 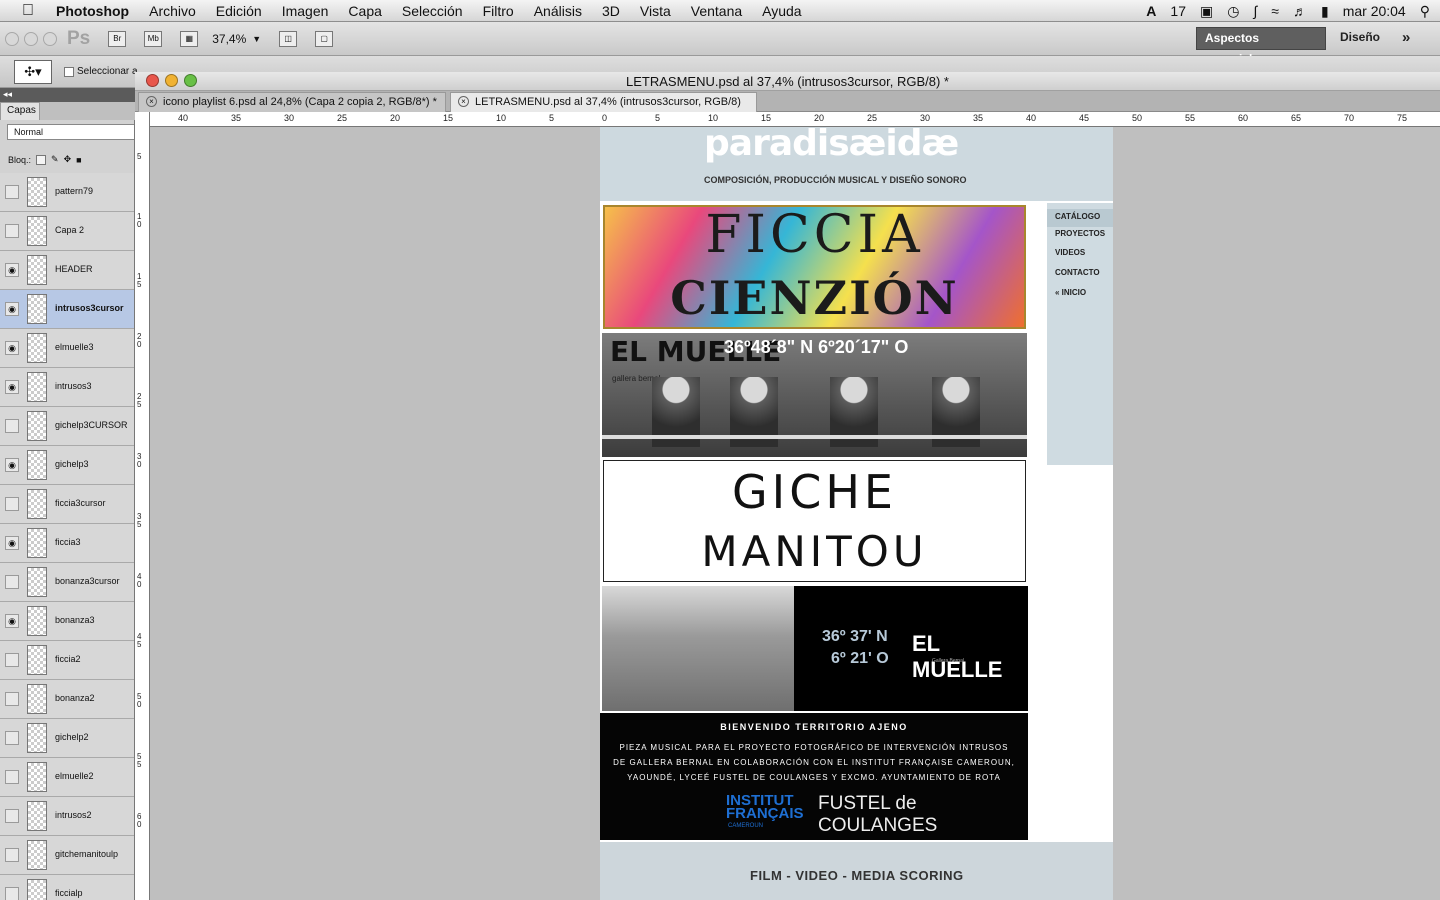 I want to click on lycee-fustel-logo: FUSTEL de COULANGES, so click(x=878, y=814).